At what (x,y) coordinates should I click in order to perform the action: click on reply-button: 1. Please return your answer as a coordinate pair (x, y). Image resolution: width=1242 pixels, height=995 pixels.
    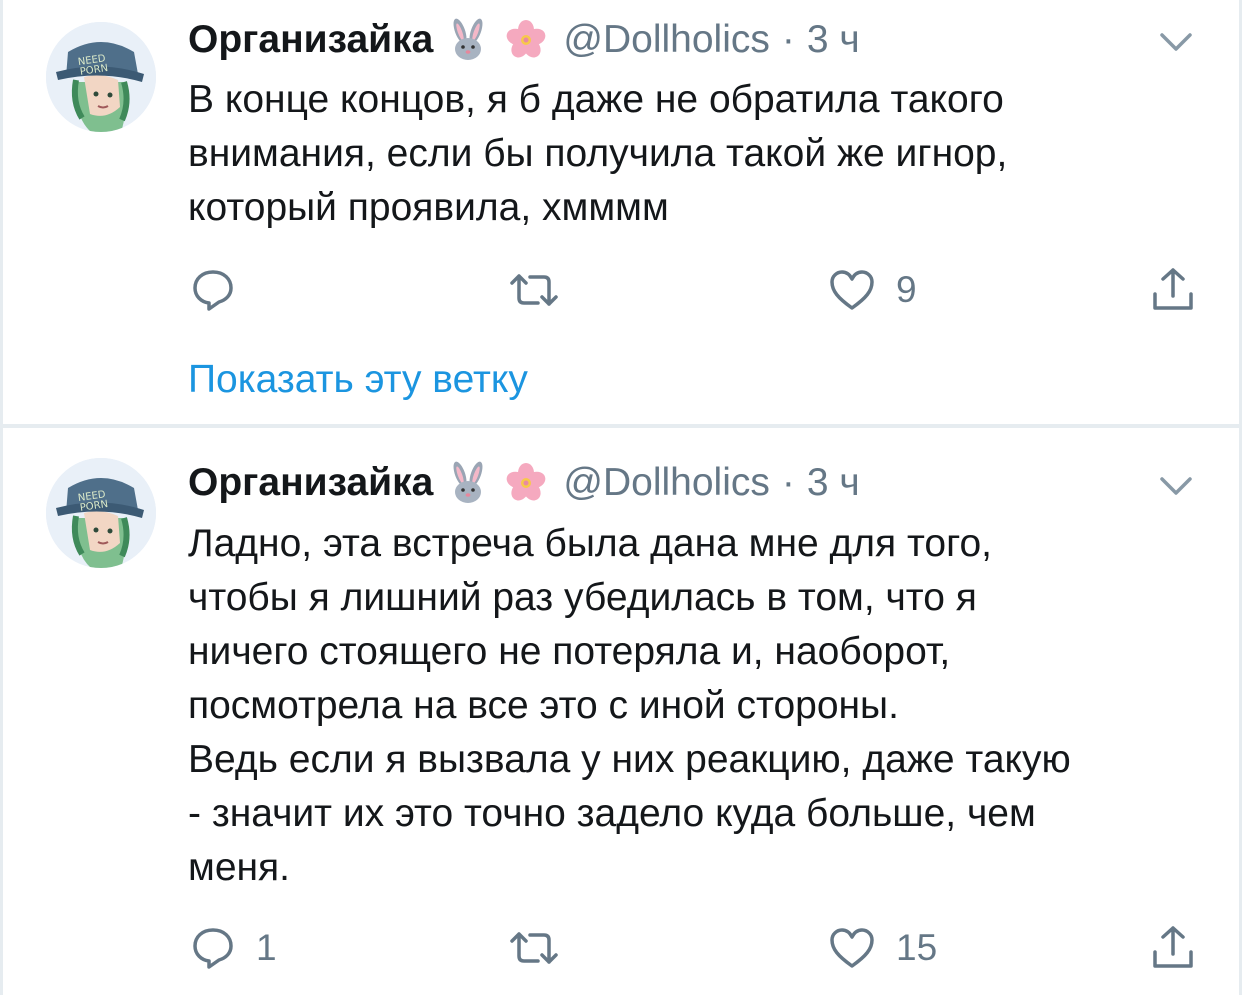
    Looking at the image, I should click on (233, 948).